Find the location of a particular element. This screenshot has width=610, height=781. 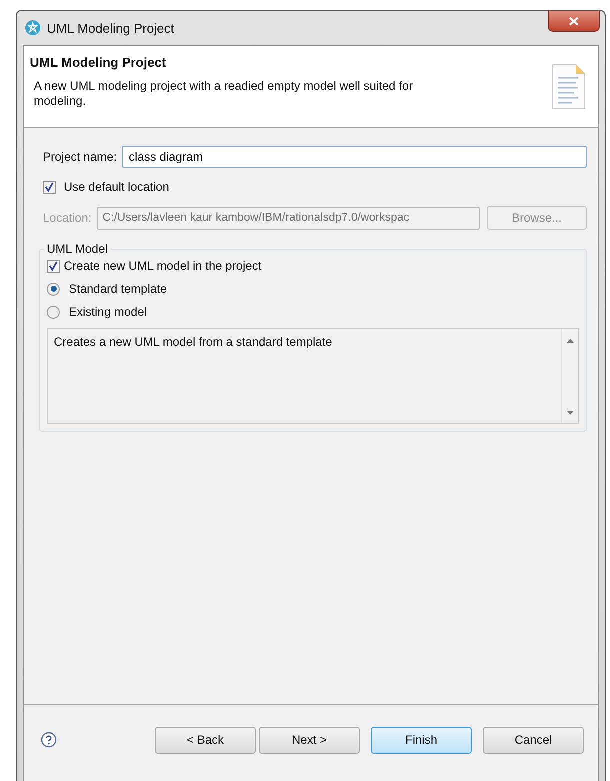

window-title: UML Modeling Project is located at coordinates (110, 28).